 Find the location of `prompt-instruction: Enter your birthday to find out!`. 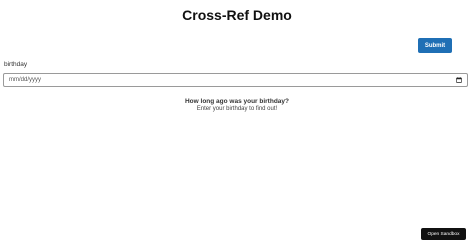

prompt-instruction: Enter your birthday to find out! is located at coordinates (237, 109).